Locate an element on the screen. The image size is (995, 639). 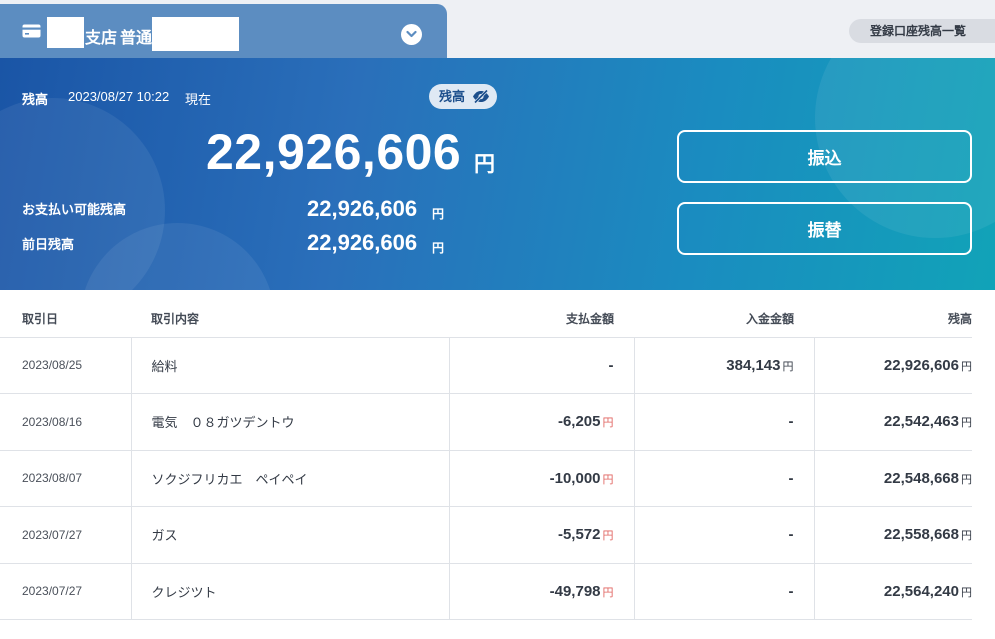
balance-amount: 22,548,668 is located at coordinates (921, 478).